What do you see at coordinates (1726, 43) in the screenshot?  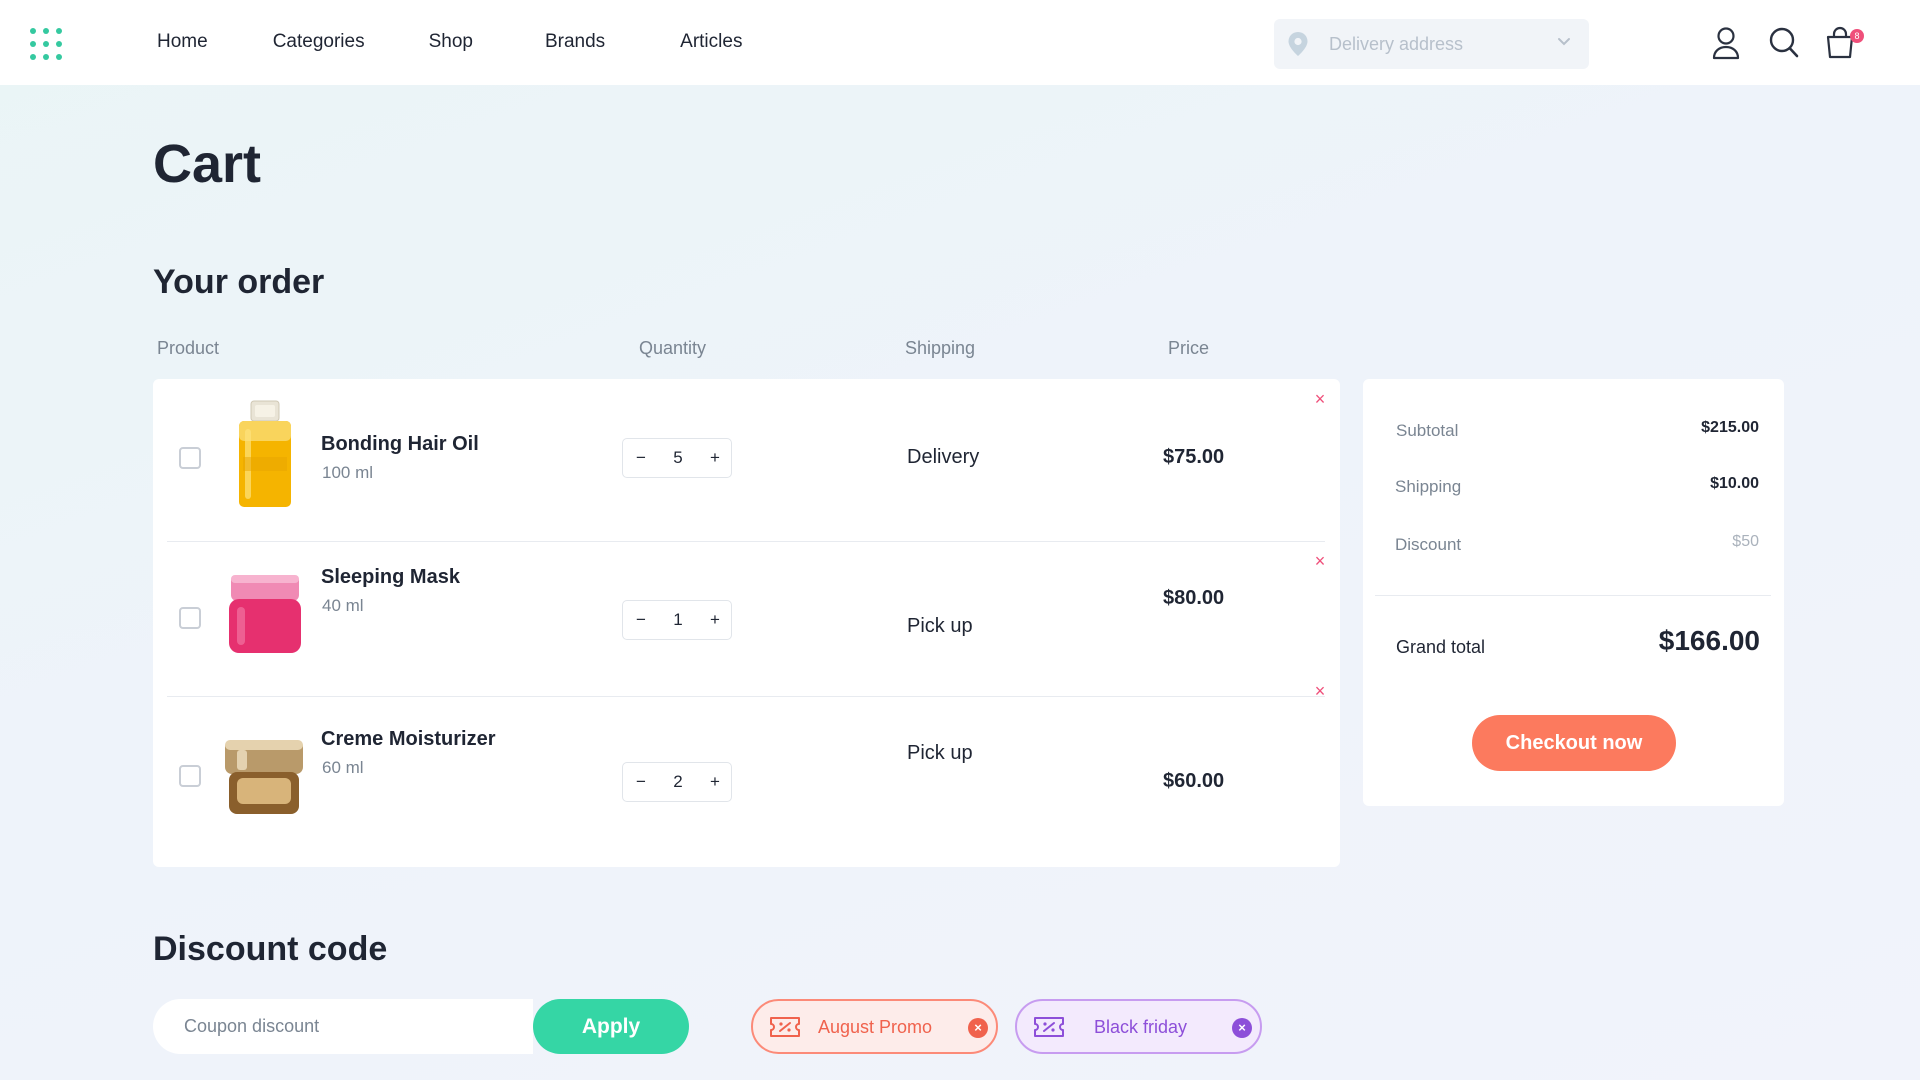 I see `user-icon` at bounding box center [1726, 43].